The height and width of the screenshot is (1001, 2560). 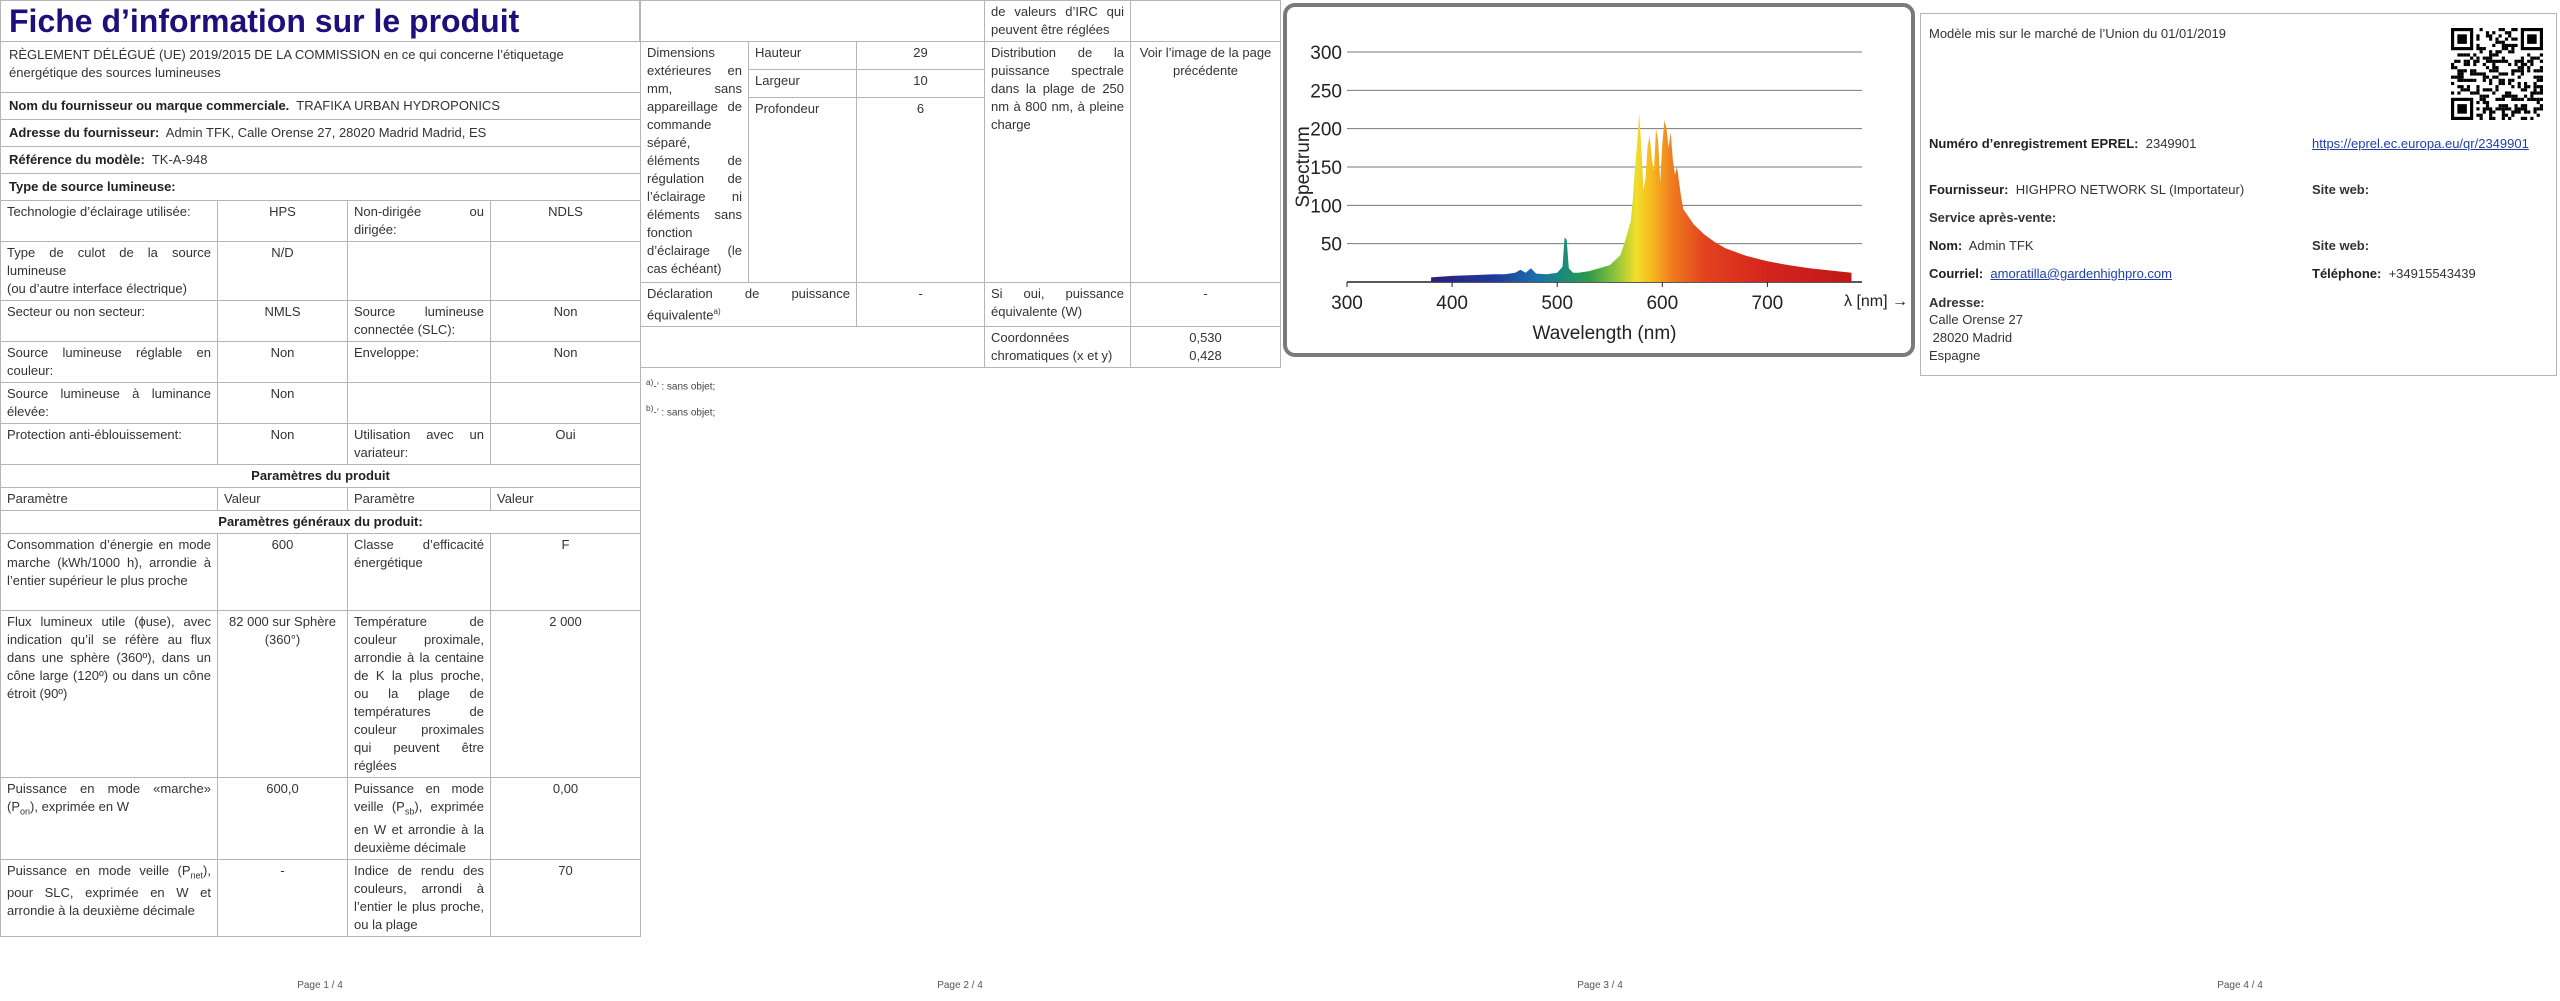 What do you see at coordinates (109, 221) in the screenshot?
I see `row-label: Technologie d’éclairage utilisée:` at bounding box center [109, 221].